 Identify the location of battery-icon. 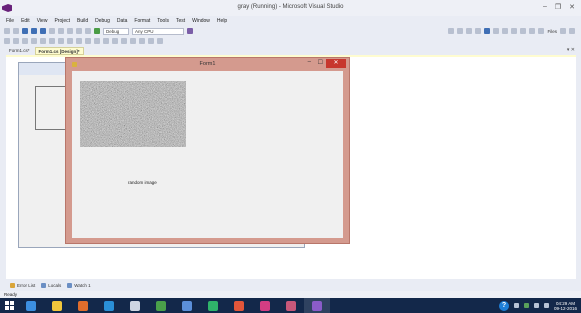
(536, 305).